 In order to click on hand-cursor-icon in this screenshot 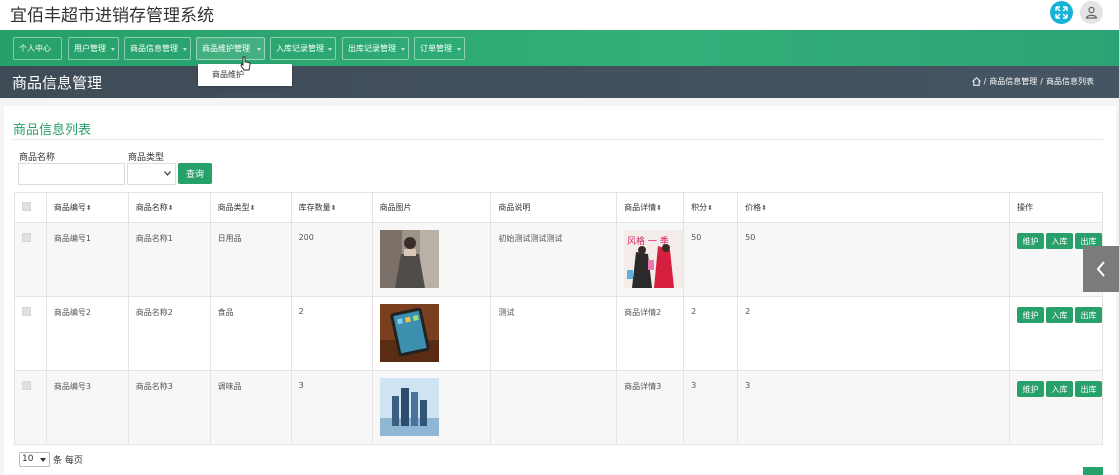, I will do `click(245, 63)`.